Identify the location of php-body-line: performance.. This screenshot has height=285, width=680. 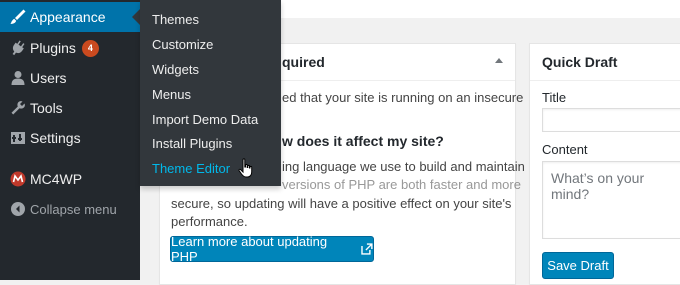
(209, 221).